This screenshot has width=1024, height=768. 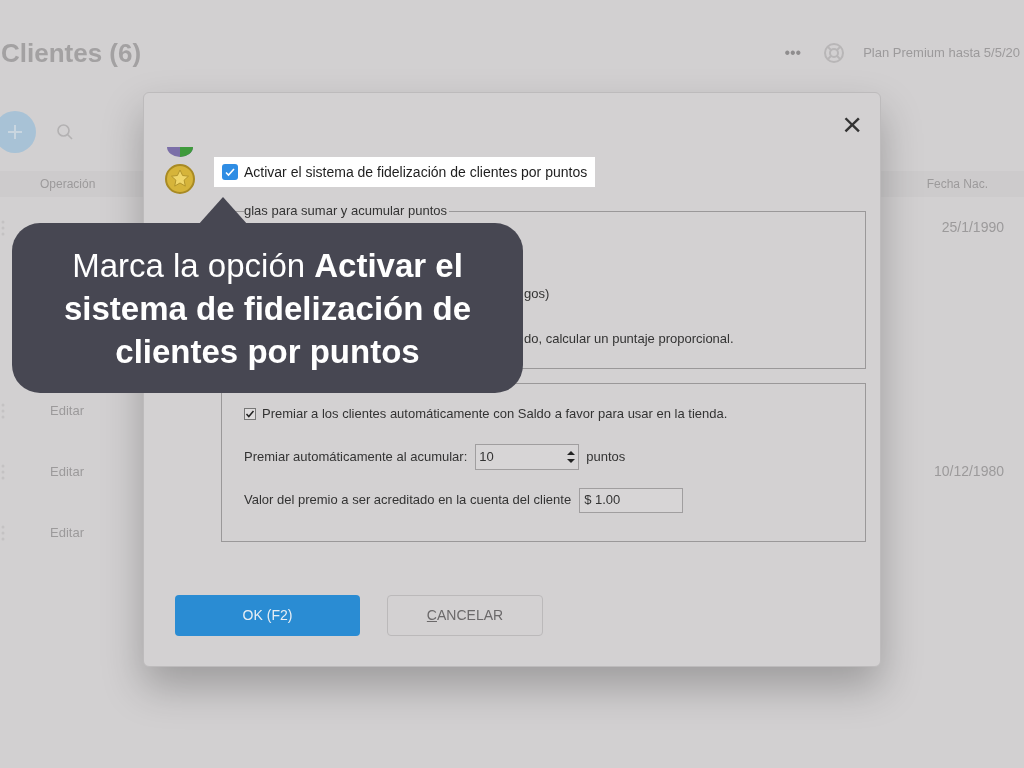 I want to click on option-text: gos), so click(x=537, y=294).